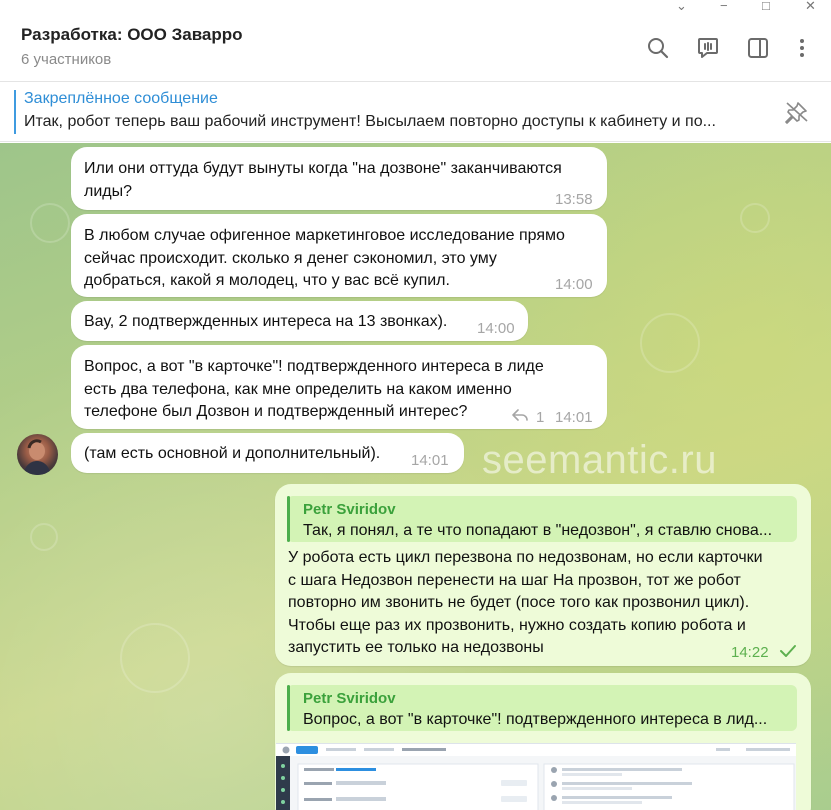 This screenshot has width=831, height=810. Describe the element at coordinates (416, 647) in the screenshot. I see `message-line: запустить ее только на недозвоны` at that location.